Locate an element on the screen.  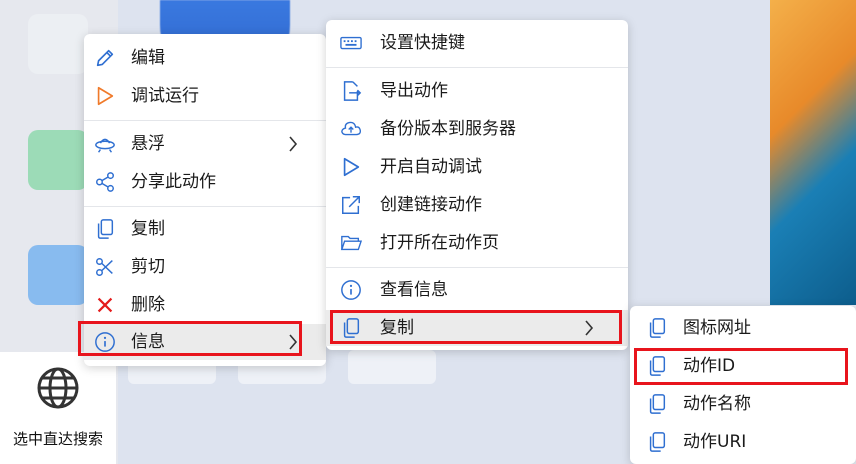
menu-item-copy-action-id: 动作ID is located at coordinates (743, 366).